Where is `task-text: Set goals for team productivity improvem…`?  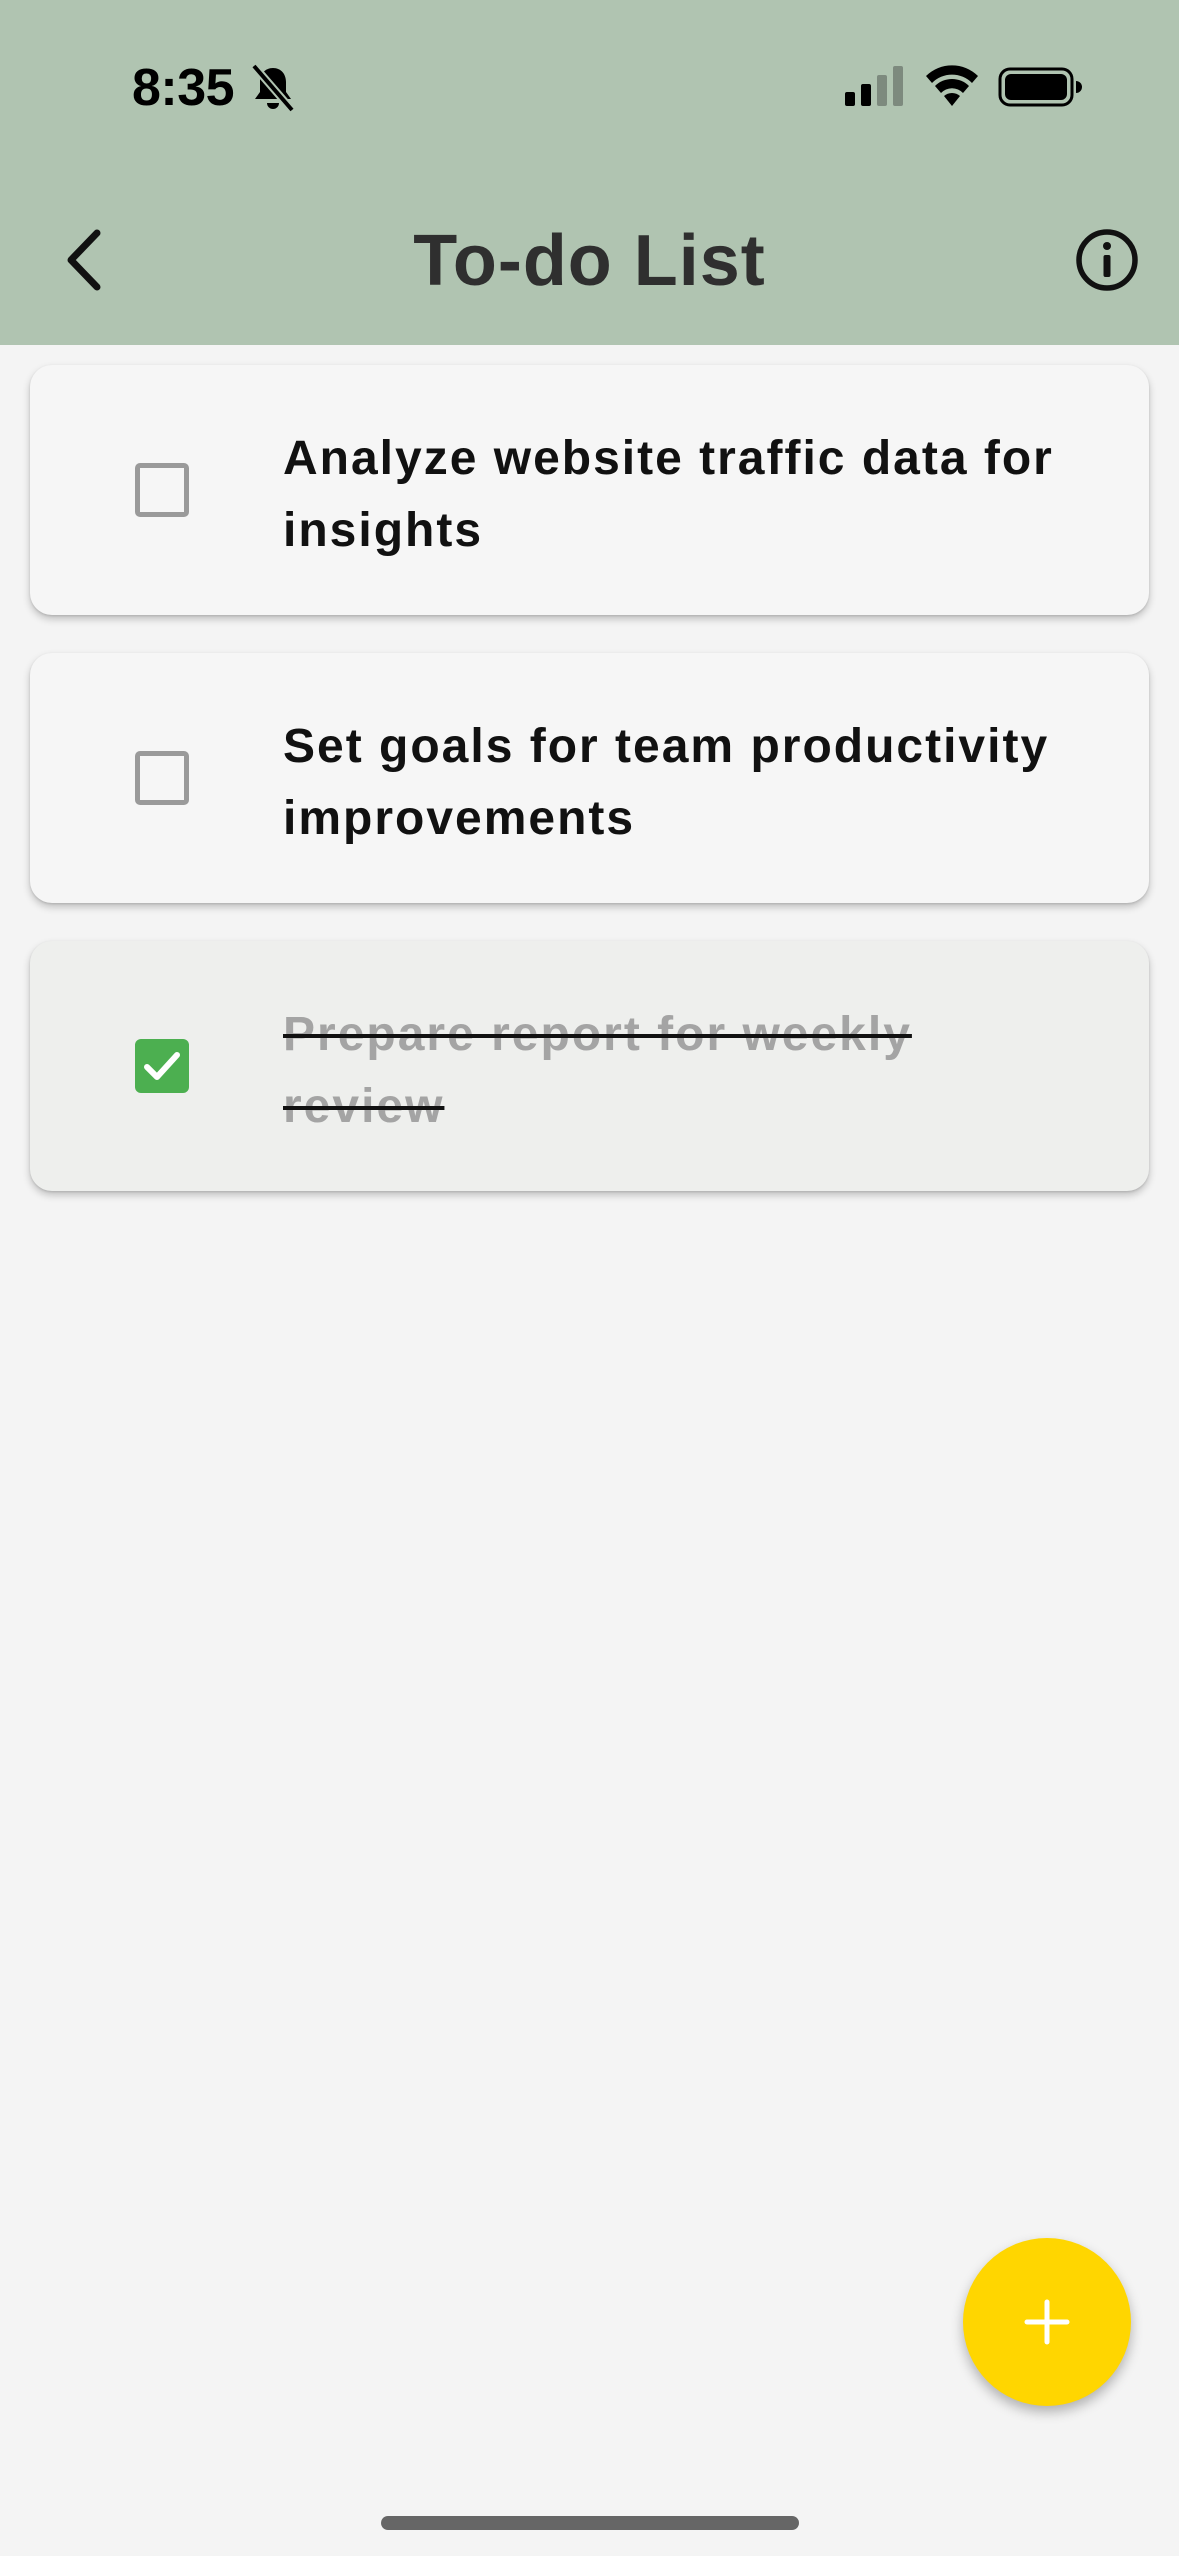 task-text: Set goals for team productivity improvem… is located at coordinates (666, 782).